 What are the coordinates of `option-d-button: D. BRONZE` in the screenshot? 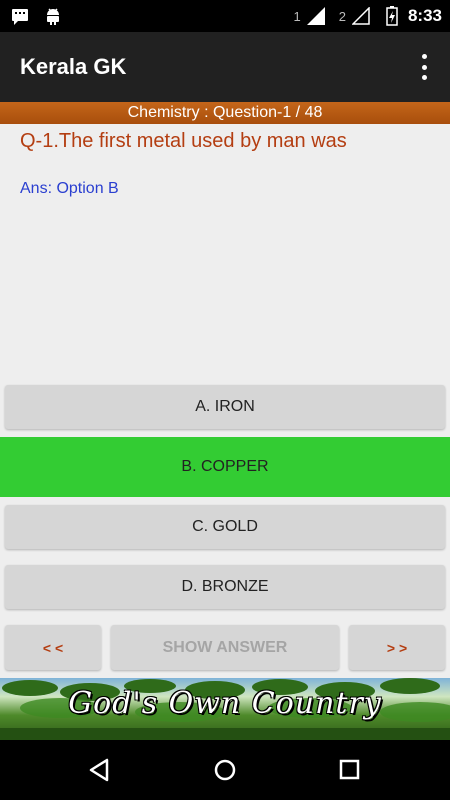 It's located at (225, 587).